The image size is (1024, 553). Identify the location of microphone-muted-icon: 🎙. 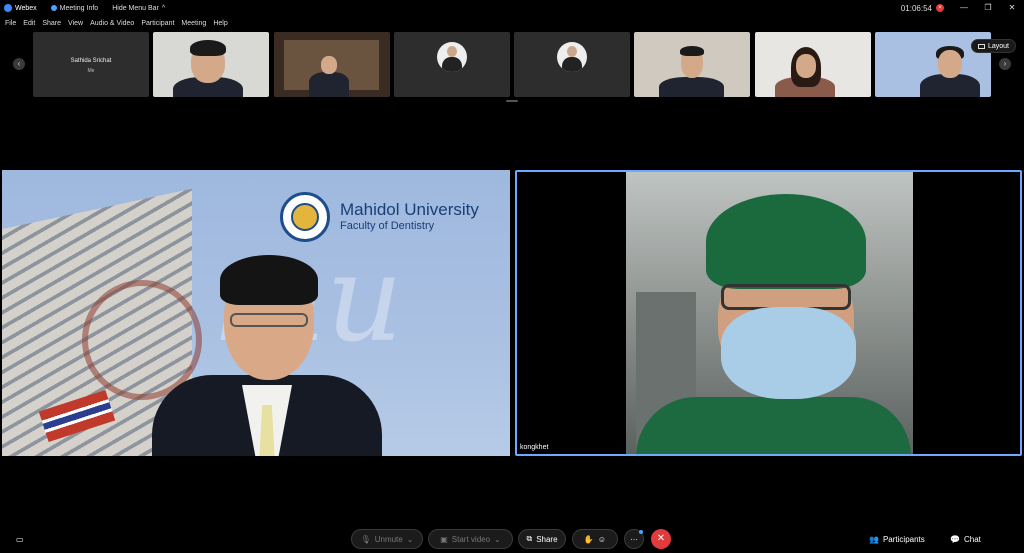
(365, 539).